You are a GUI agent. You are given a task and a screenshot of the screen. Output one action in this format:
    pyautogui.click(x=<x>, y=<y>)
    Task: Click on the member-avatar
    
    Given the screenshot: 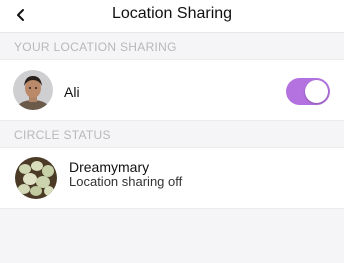 What is the action you would take?
    pyautogui.click(x=36, y=178)
    